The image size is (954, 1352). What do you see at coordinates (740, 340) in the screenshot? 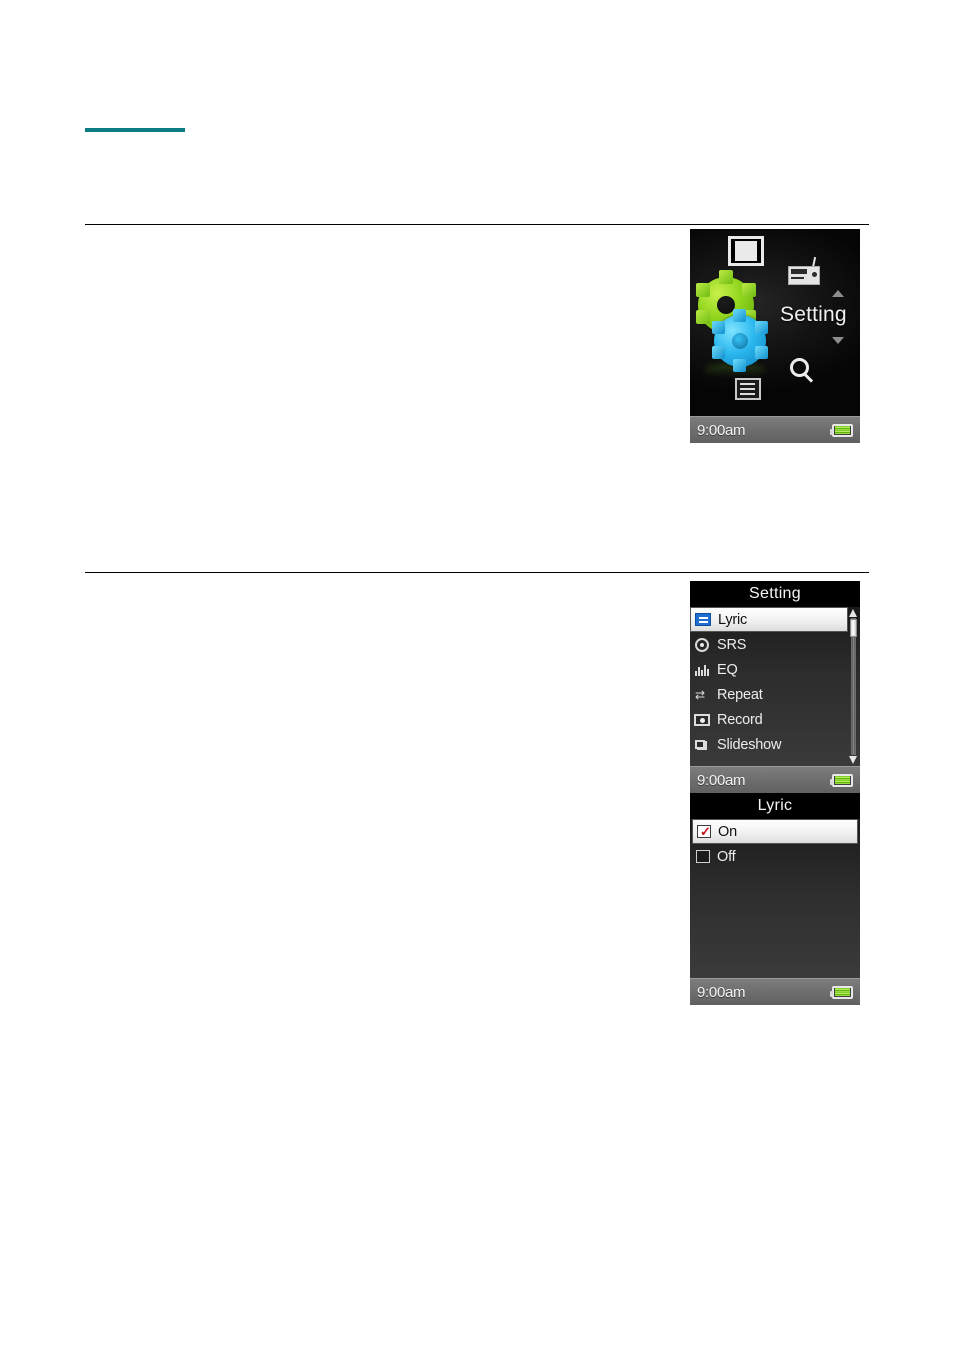
I see `gear-blue` at bounding box center [740, 340].